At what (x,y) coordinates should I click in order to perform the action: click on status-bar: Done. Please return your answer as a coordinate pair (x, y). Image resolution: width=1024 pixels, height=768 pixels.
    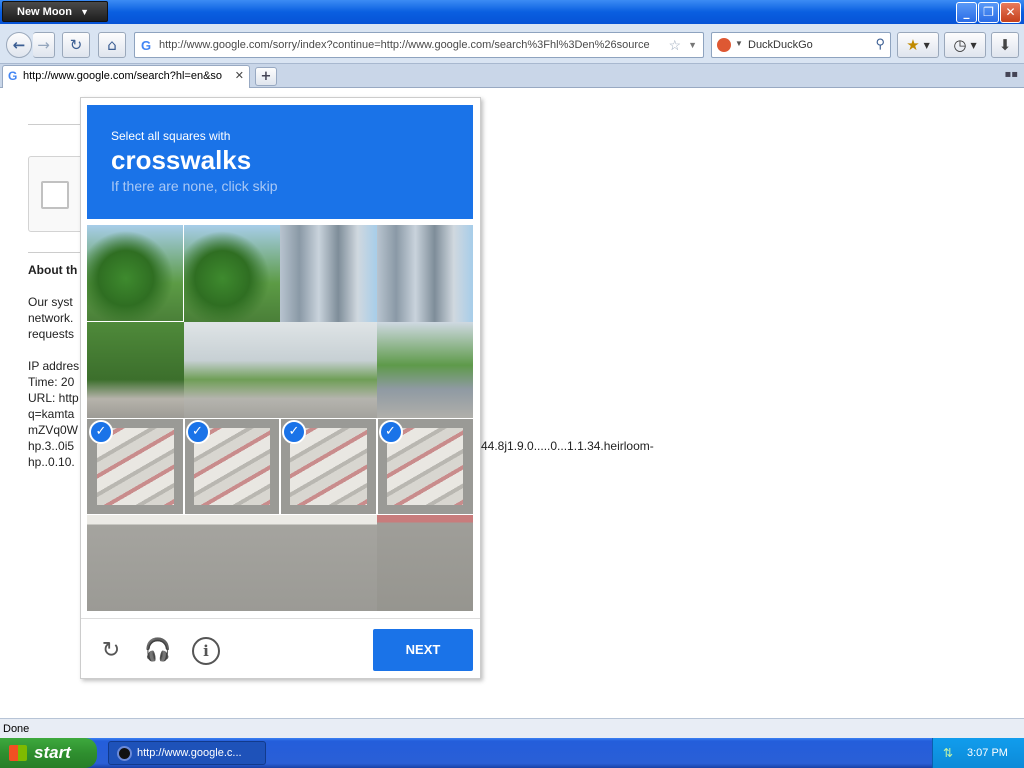
    Looking at the image, I should click on (512, 728).